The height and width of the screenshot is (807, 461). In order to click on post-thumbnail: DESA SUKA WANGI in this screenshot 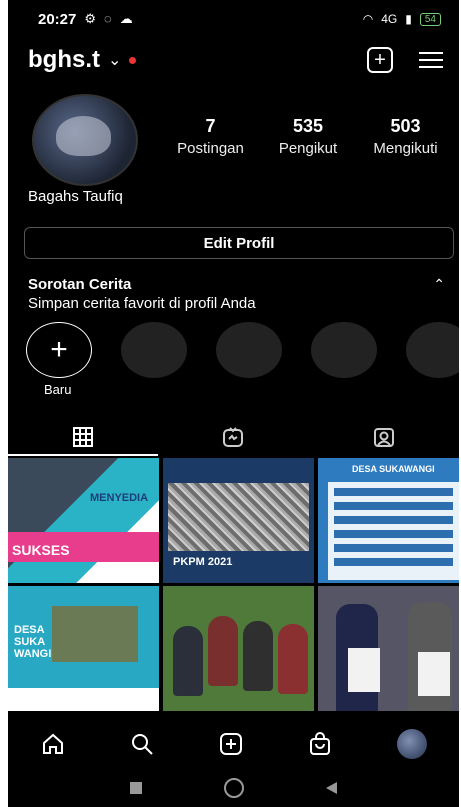, I will do `click(83, 648)`.